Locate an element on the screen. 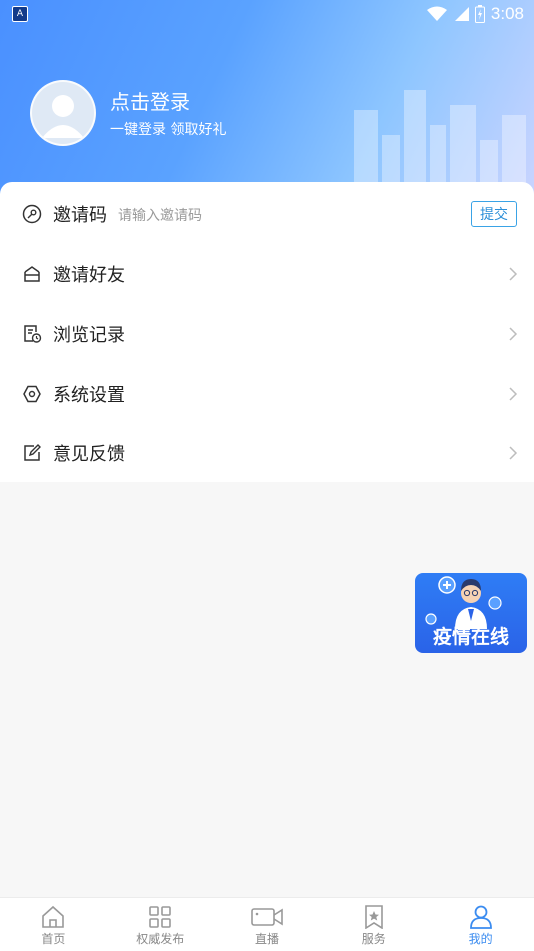 Image resolution: width=534 pixels, height=951 pixels. settings-icon is located at coordinates (32, 394).